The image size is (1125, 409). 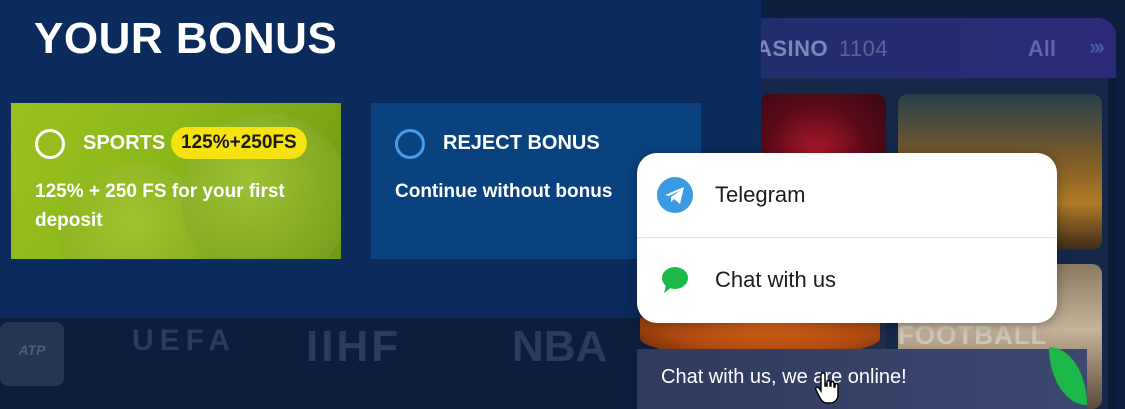 What do you see at coordinates (559, 347) in the screenshot?
I see `nba-logo: NBA` at bounding box center [559, 347].